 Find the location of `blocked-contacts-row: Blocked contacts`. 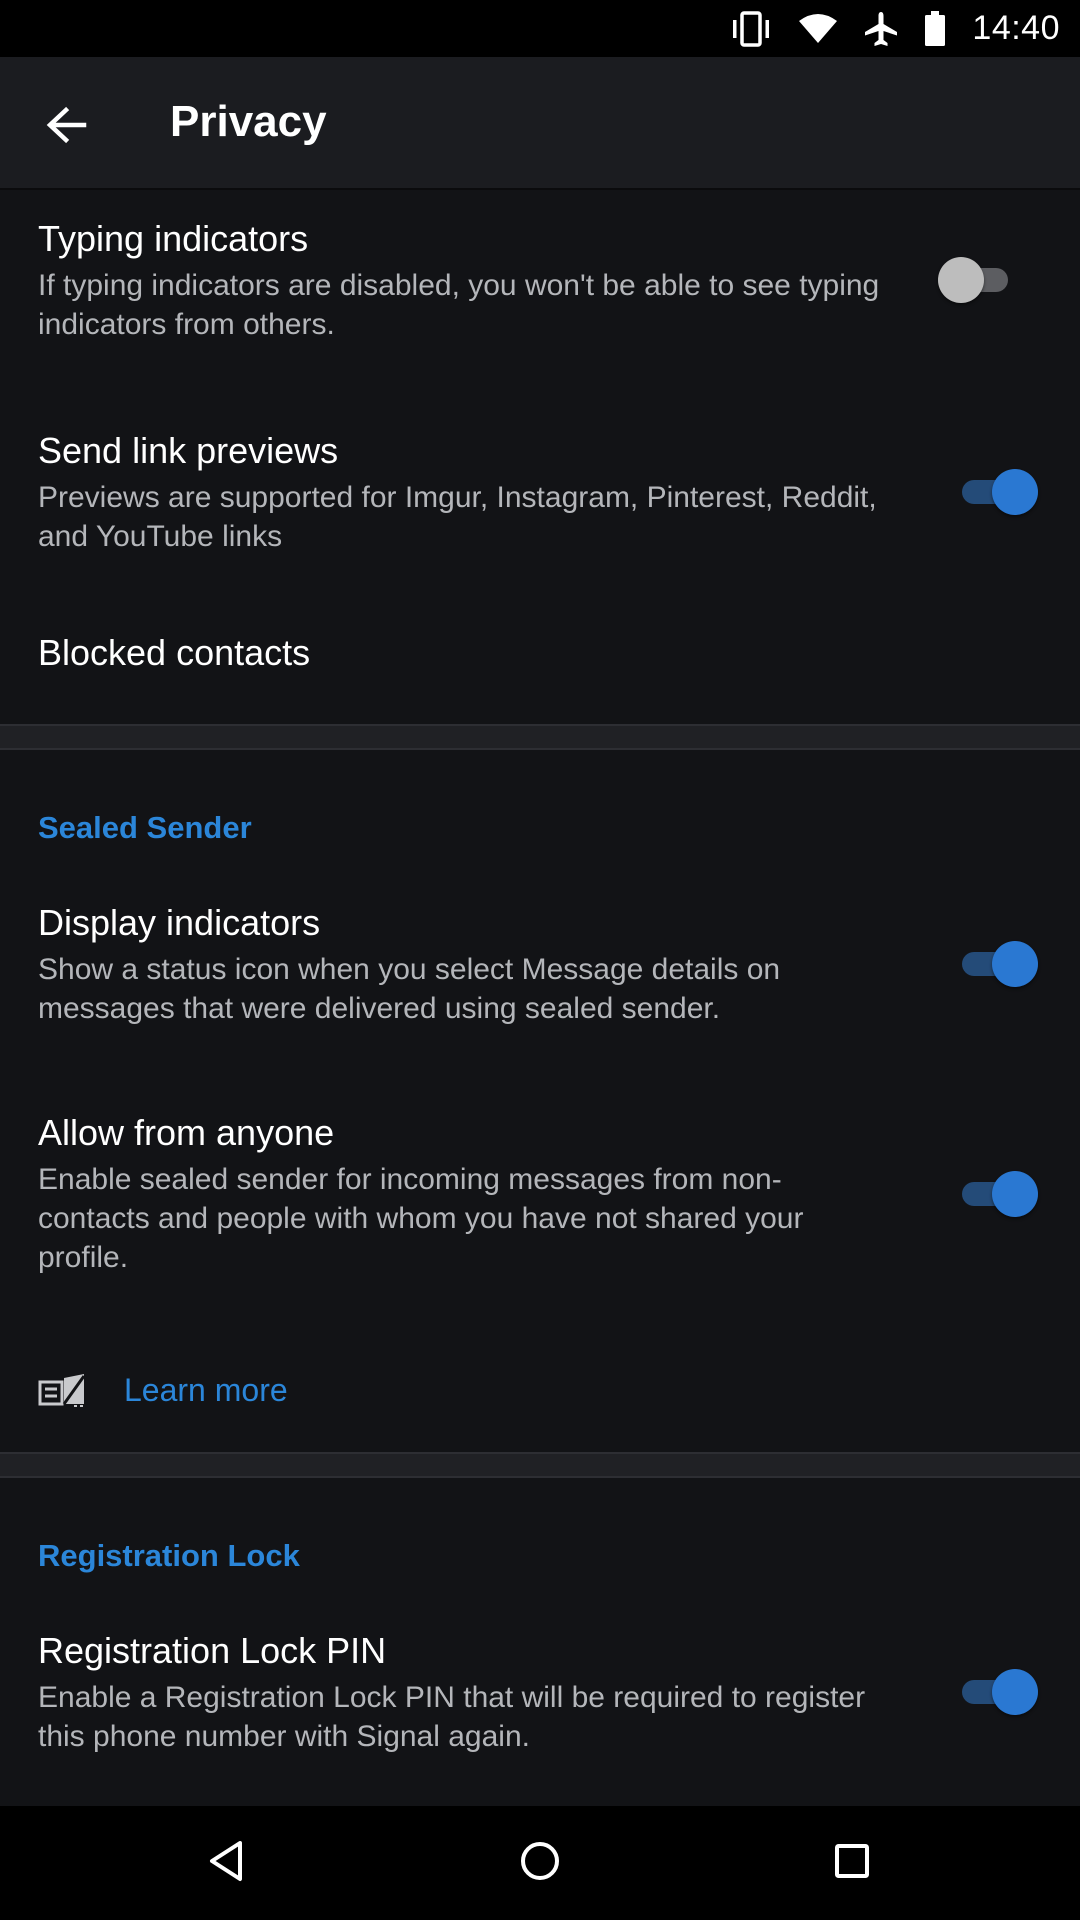

blocked-contacts-row: Blocked contacts is located at coordinates (540, 668).